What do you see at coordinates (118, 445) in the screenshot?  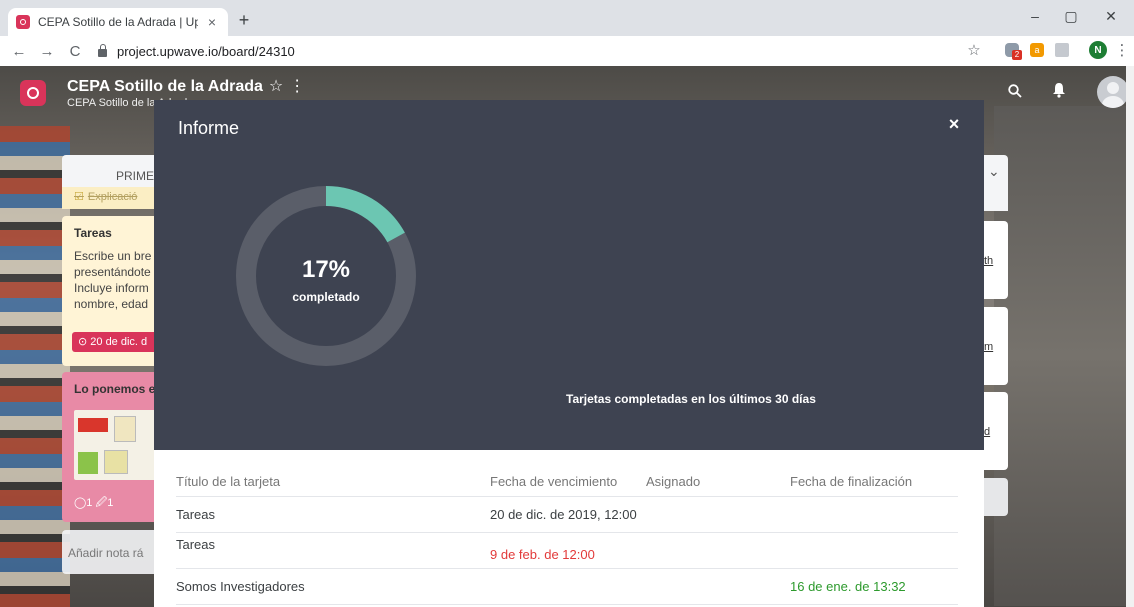 I see `card-cover-image` at bounding box center [118, 445].